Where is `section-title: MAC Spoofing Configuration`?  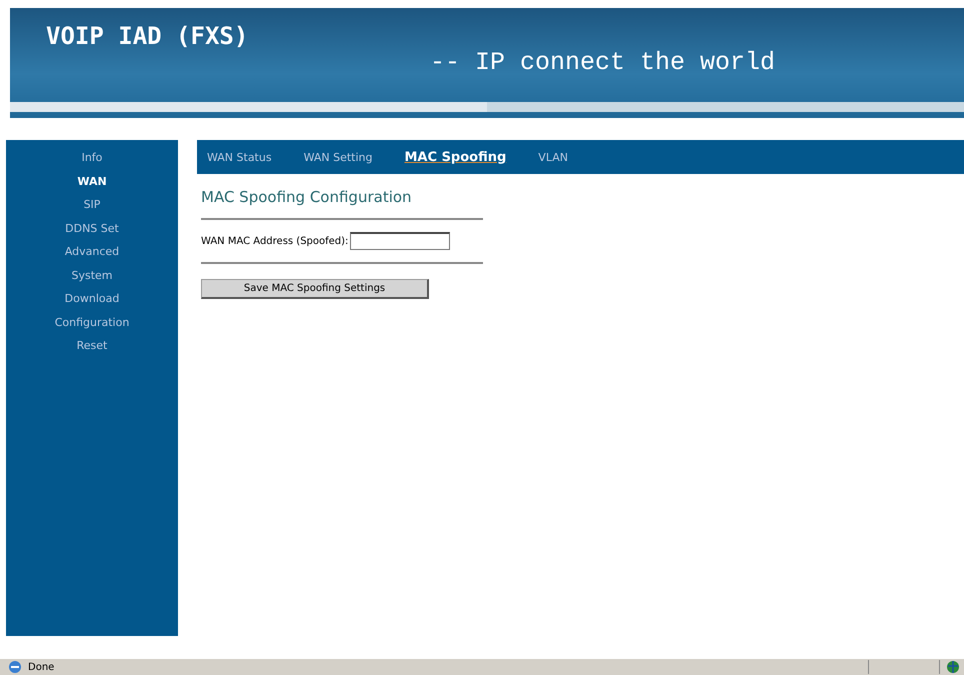
section-title: MAC Spoofing Configuration is located at coordinates (307, 197).